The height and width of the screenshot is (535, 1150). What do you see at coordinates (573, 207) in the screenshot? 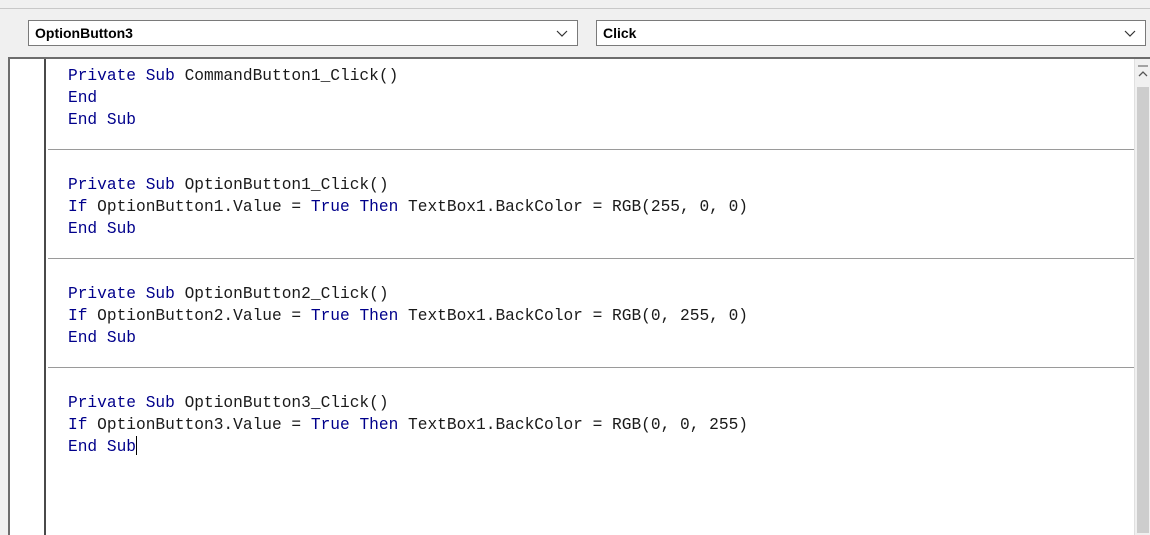
I see `code-text: TextBox1.BackColor = RGB(255, 0, 0)` at bounding box center [573, 207].